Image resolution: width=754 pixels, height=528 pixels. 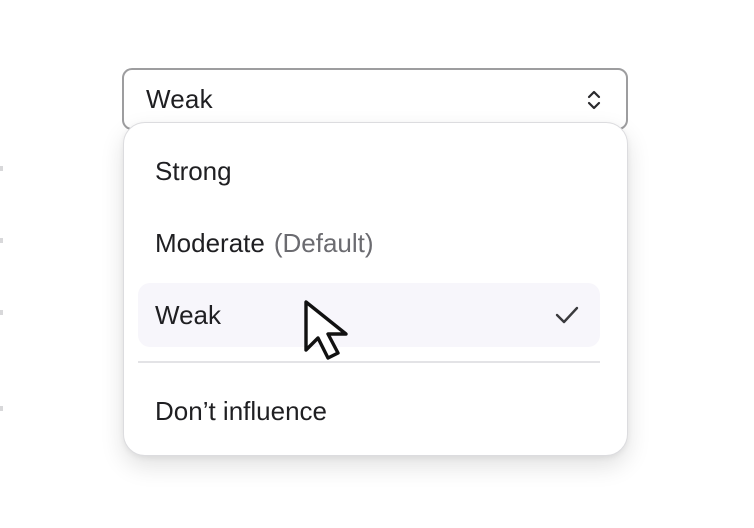 I want to click on chevron-up-down-icon, so click(x=594, y=100).